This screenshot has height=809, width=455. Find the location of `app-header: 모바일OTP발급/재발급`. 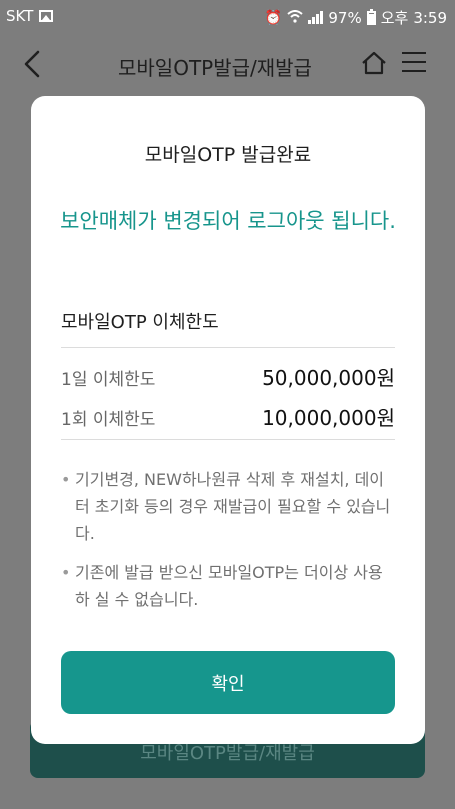

app-header: 모바일OTP발급/재발급 is located at coordinates (227, 64).